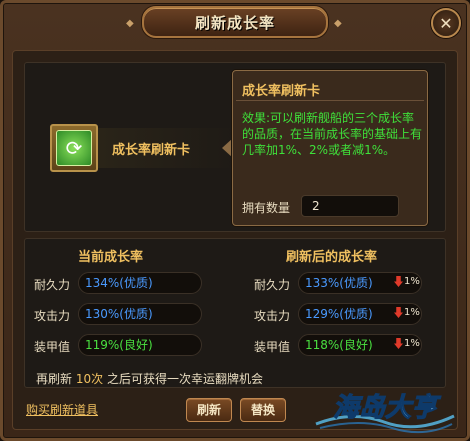 Image resolution: width=470 pixels, height=441 pixels. What do you see at coordinates (111, 257) in the screenshot?
I see `current-growth-heading: 当前成长率` at bounding box center [111, 257].